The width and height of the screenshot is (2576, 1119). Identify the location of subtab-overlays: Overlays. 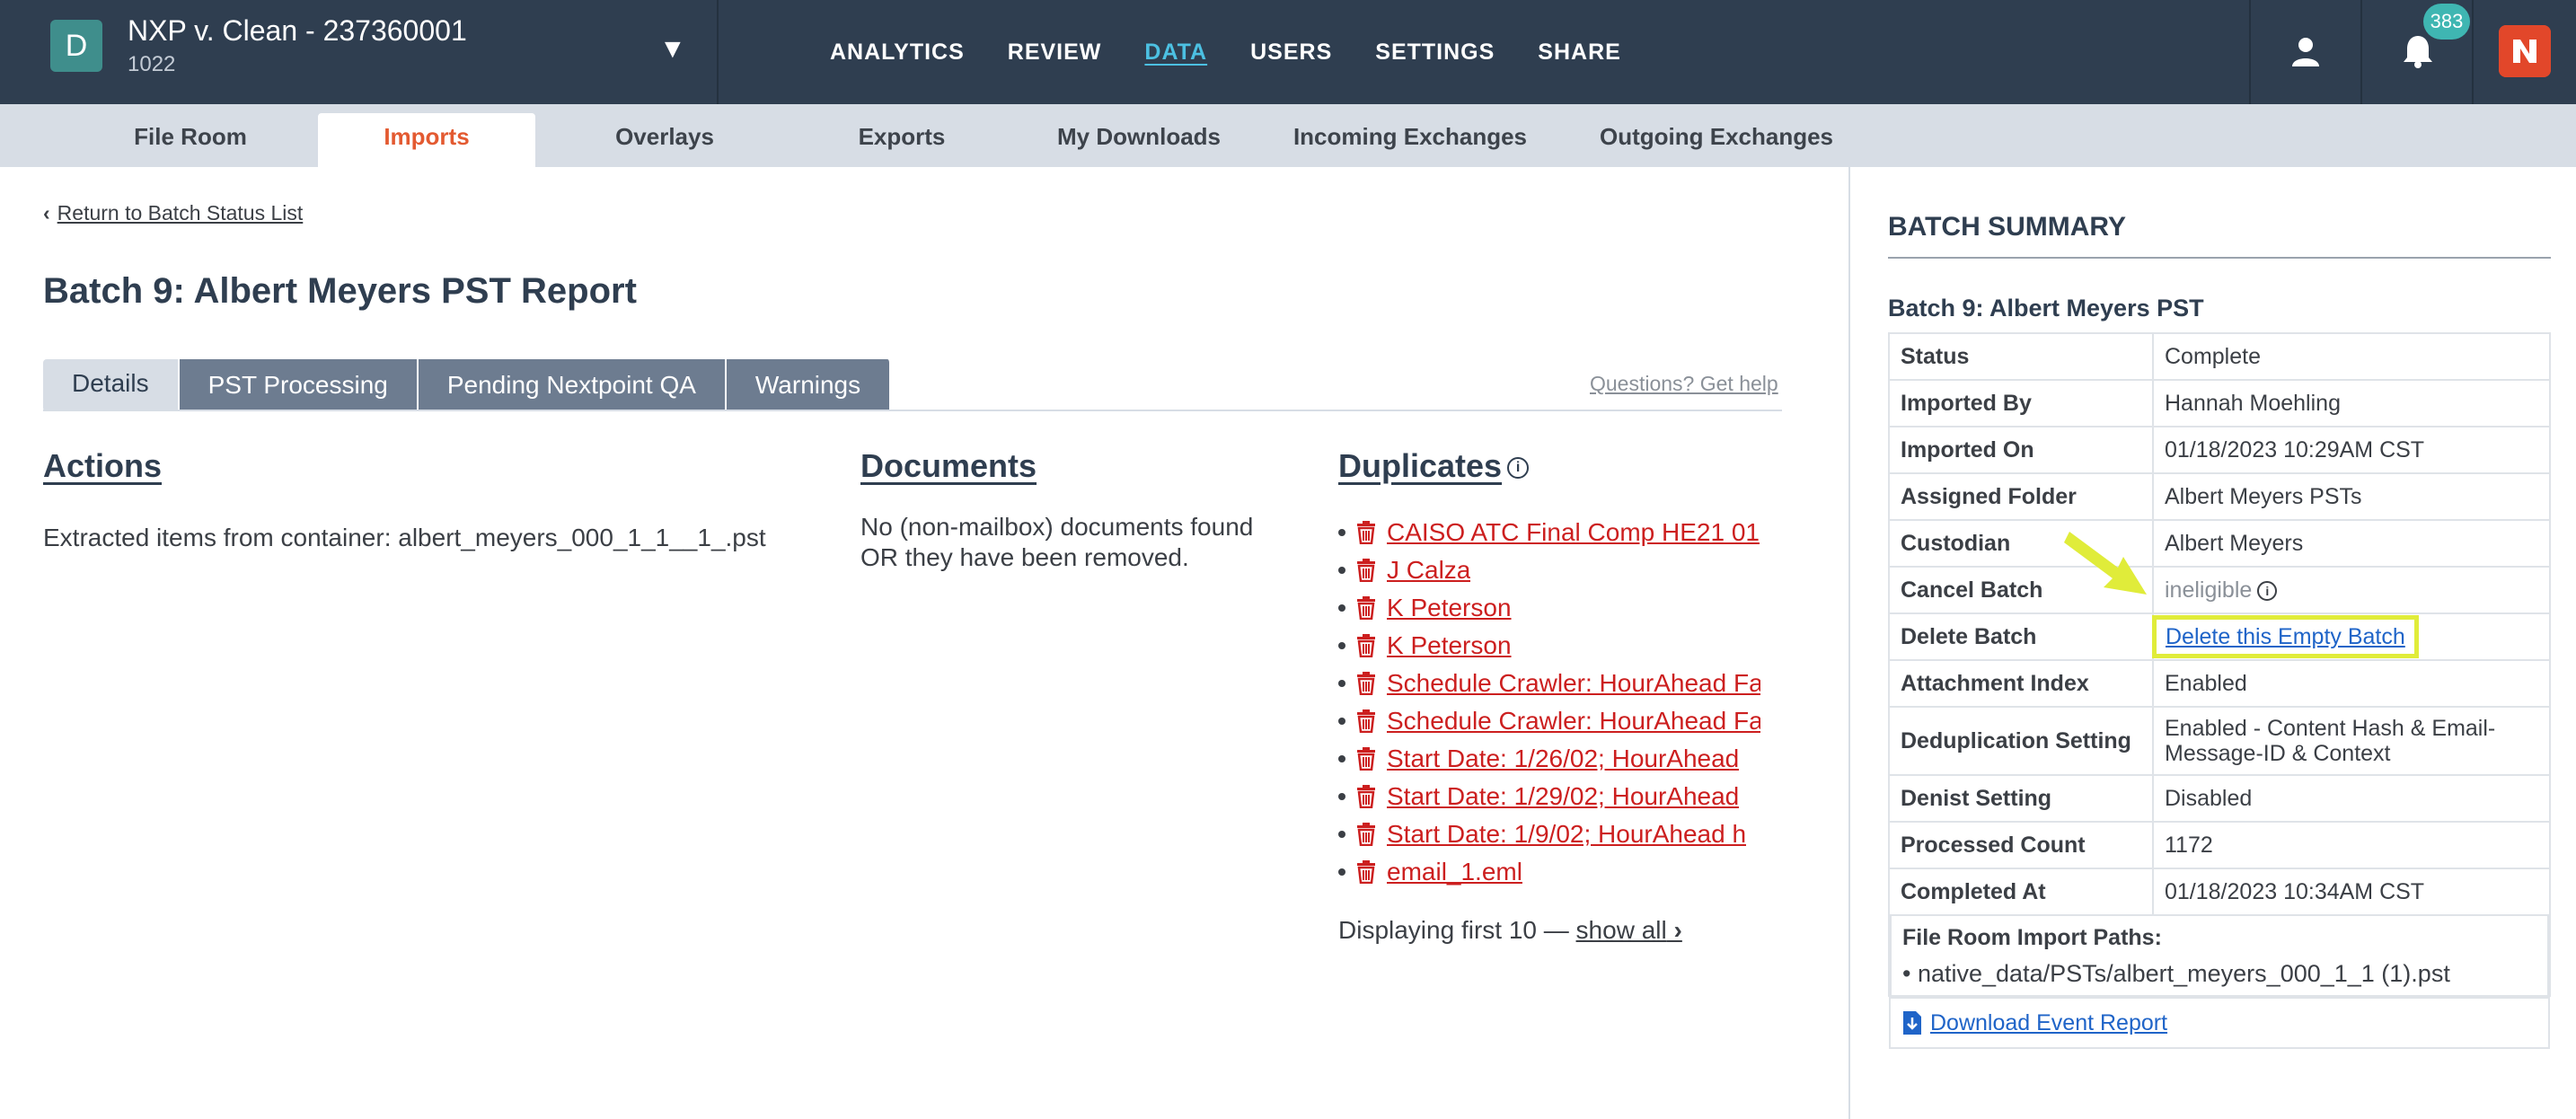
(664, 140).